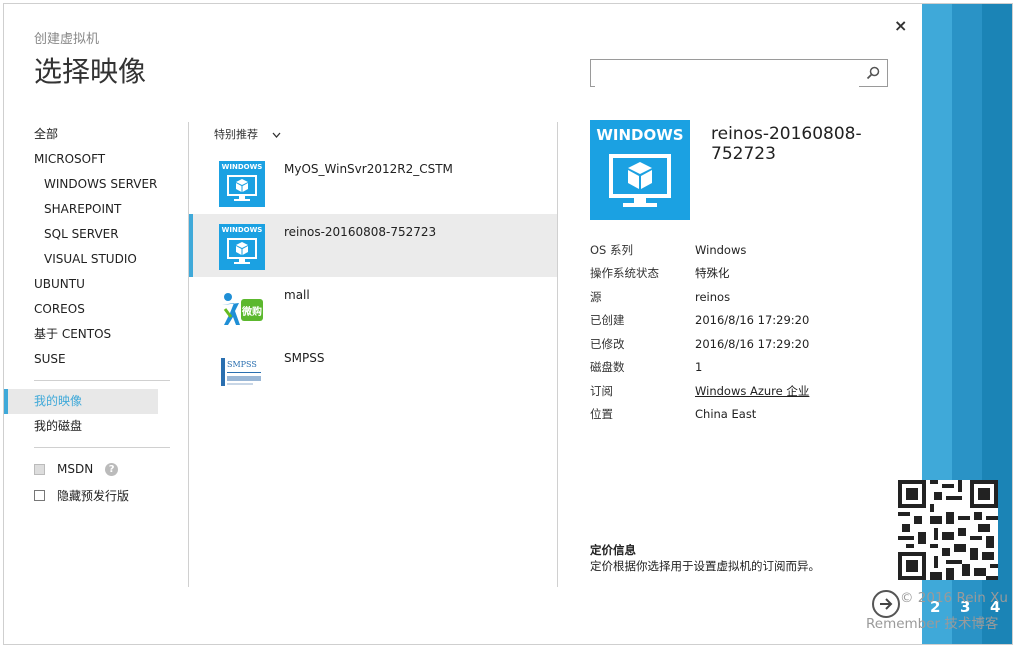  Describe the element at coordinates (721, 249) in the screenshot. I see `prop-value: Windows` at that location.